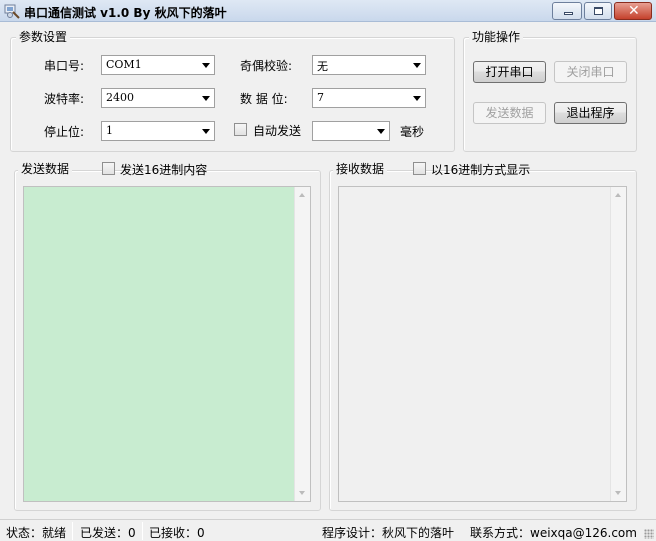  I want to click on status-state: 状态：就绪, so click(36, 533).